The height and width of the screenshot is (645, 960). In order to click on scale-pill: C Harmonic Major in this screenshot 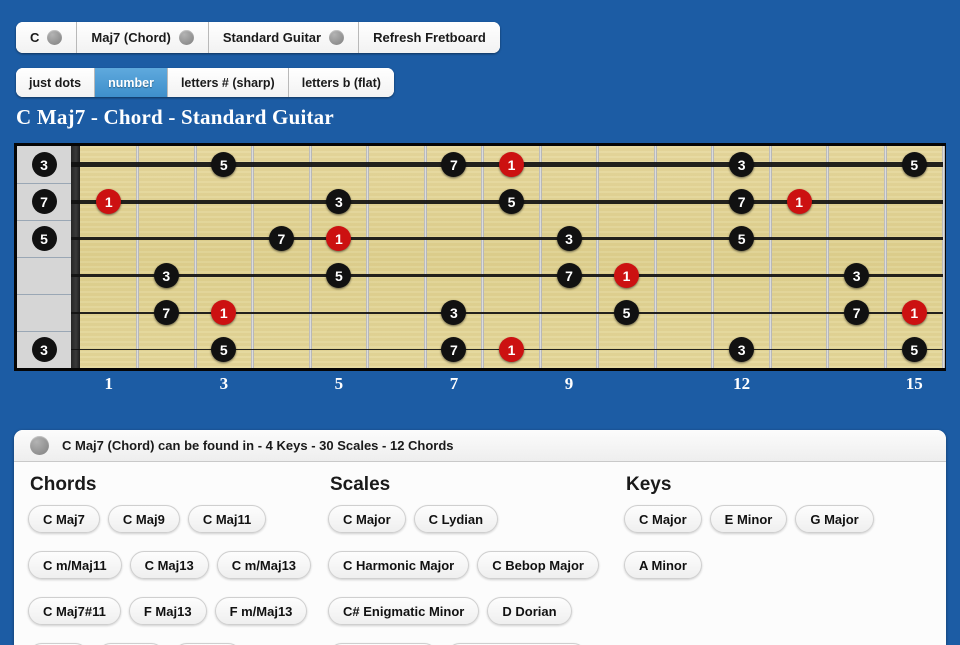, I will do `click(399, 565)`.